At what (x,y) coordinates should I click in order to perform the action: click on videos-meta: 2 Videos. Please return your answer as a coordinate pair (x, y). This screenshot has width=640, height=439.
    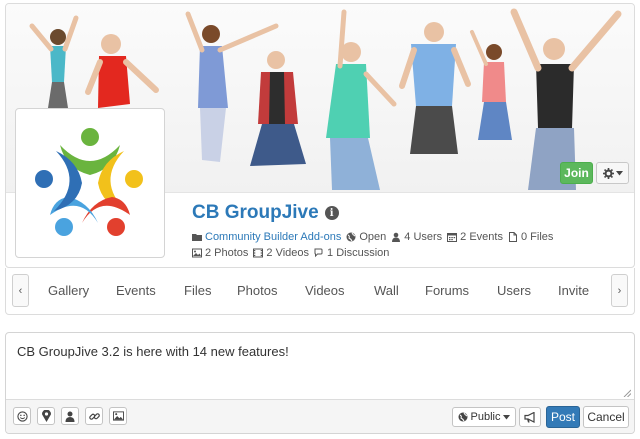
    Looking at the image, I should click on (281, 253).